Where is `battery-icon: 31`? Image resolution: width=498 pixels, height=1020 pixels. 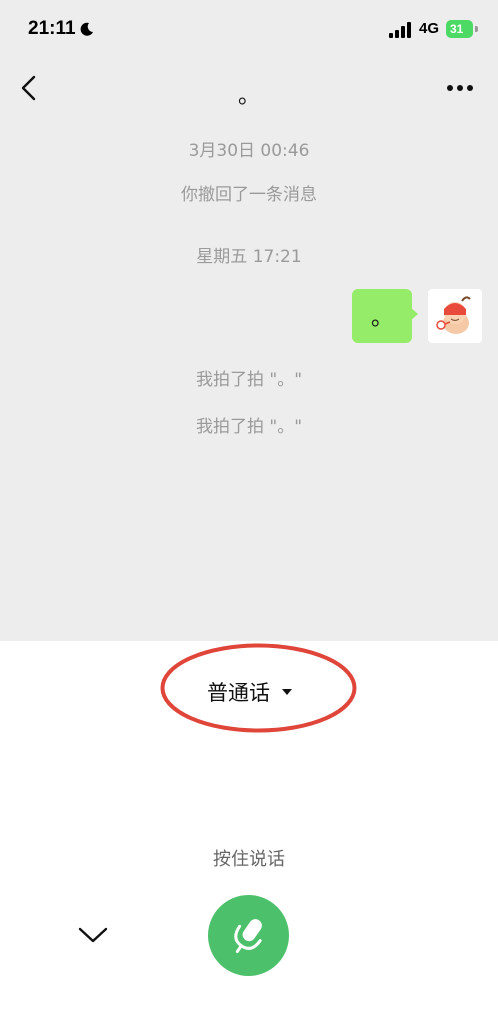
battery-icon: 31 is located at coordinates (462, 29).